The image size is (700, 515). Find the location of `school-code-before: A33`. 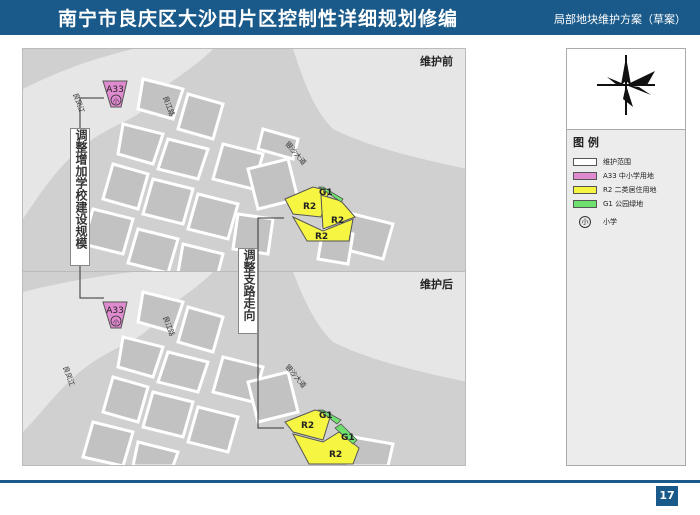

school-code-before: A33 is located at coordinates (115, 90).